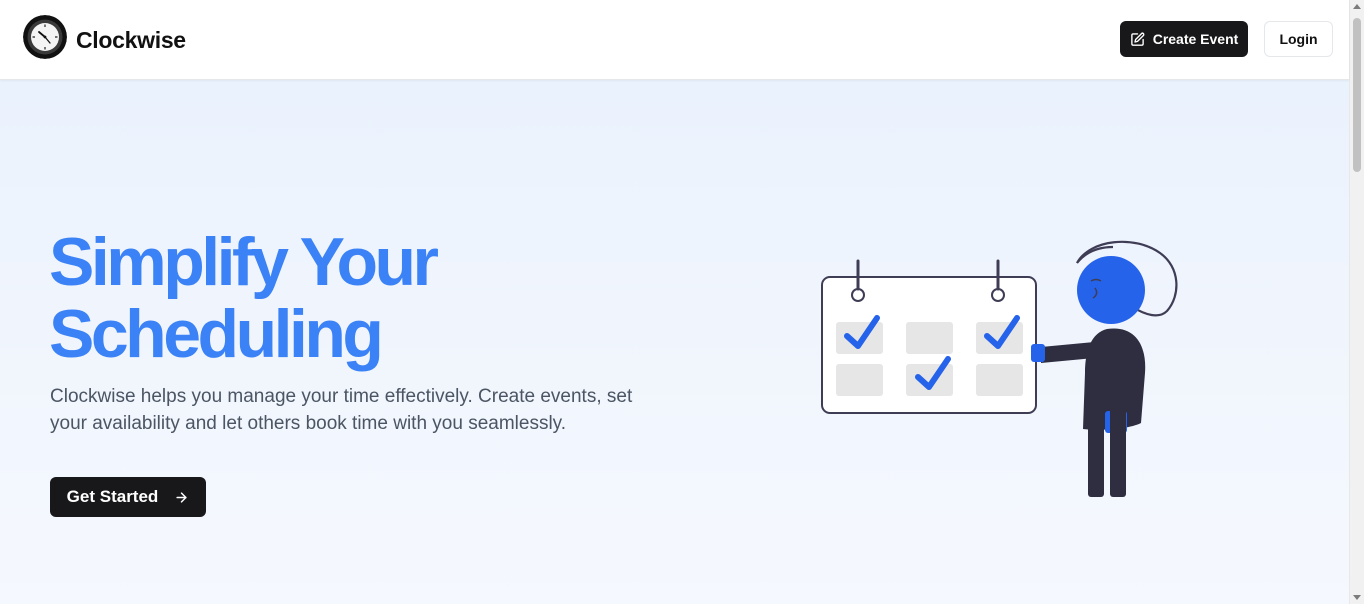 This screenshot has width=1364, height=604. I want to click on get-started-button: Get Started, so click(128, 497).